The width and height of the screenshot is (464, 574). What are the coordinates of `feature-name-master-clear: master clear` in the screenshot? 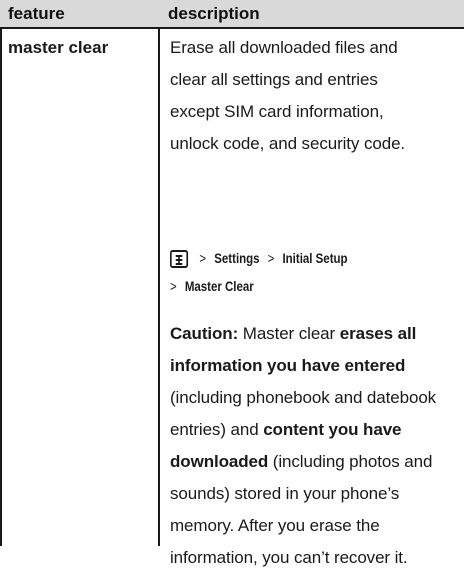 It's located at (58, 47).